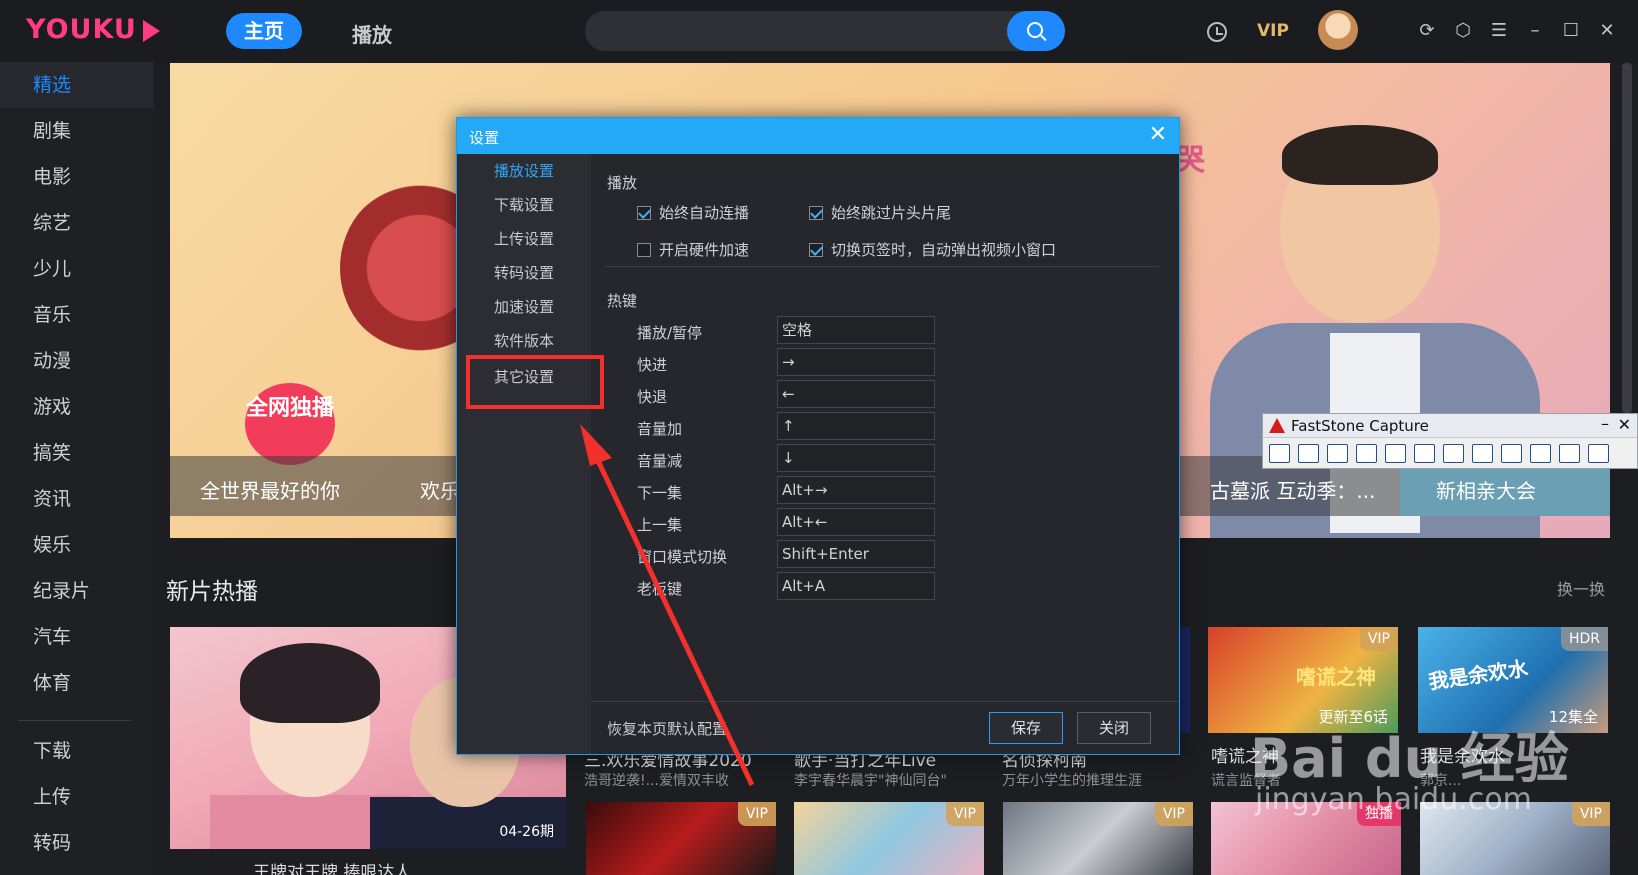 The image size is (1638, 875). Describe the element at coordinates (856, 554) in the screenshot. I see `hotkey-field-window-mode: Shift+Enter` at that location.